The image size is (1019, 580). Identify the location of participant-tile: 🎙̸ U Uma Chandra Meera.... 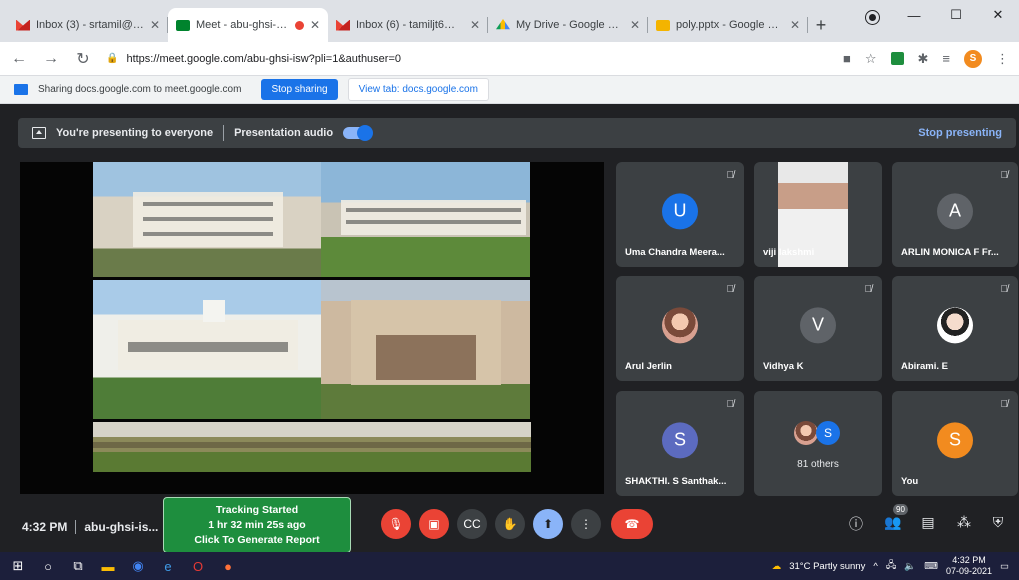
(680, 214).